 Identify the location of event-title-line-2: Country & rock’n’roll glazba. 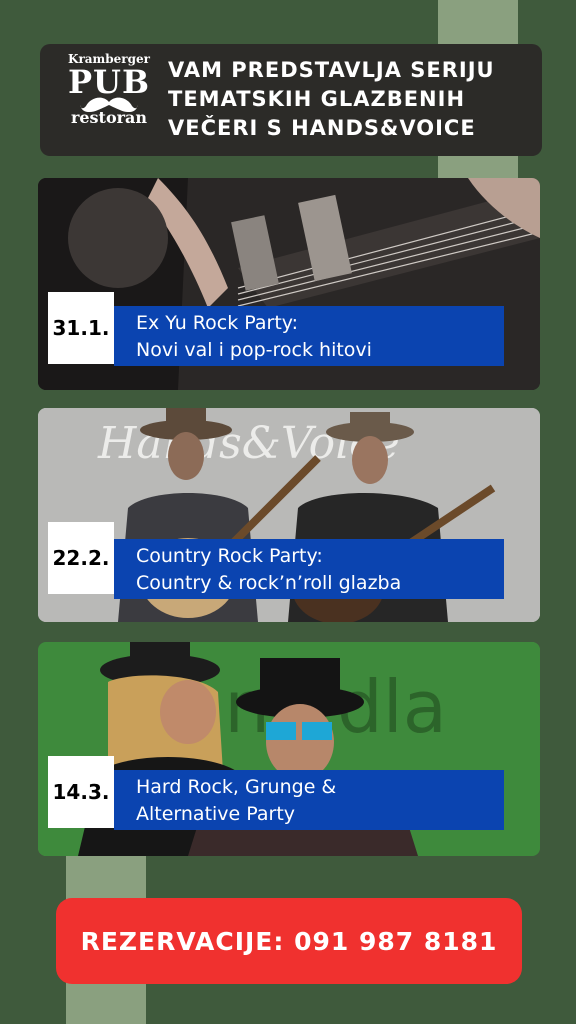
(269, 583).